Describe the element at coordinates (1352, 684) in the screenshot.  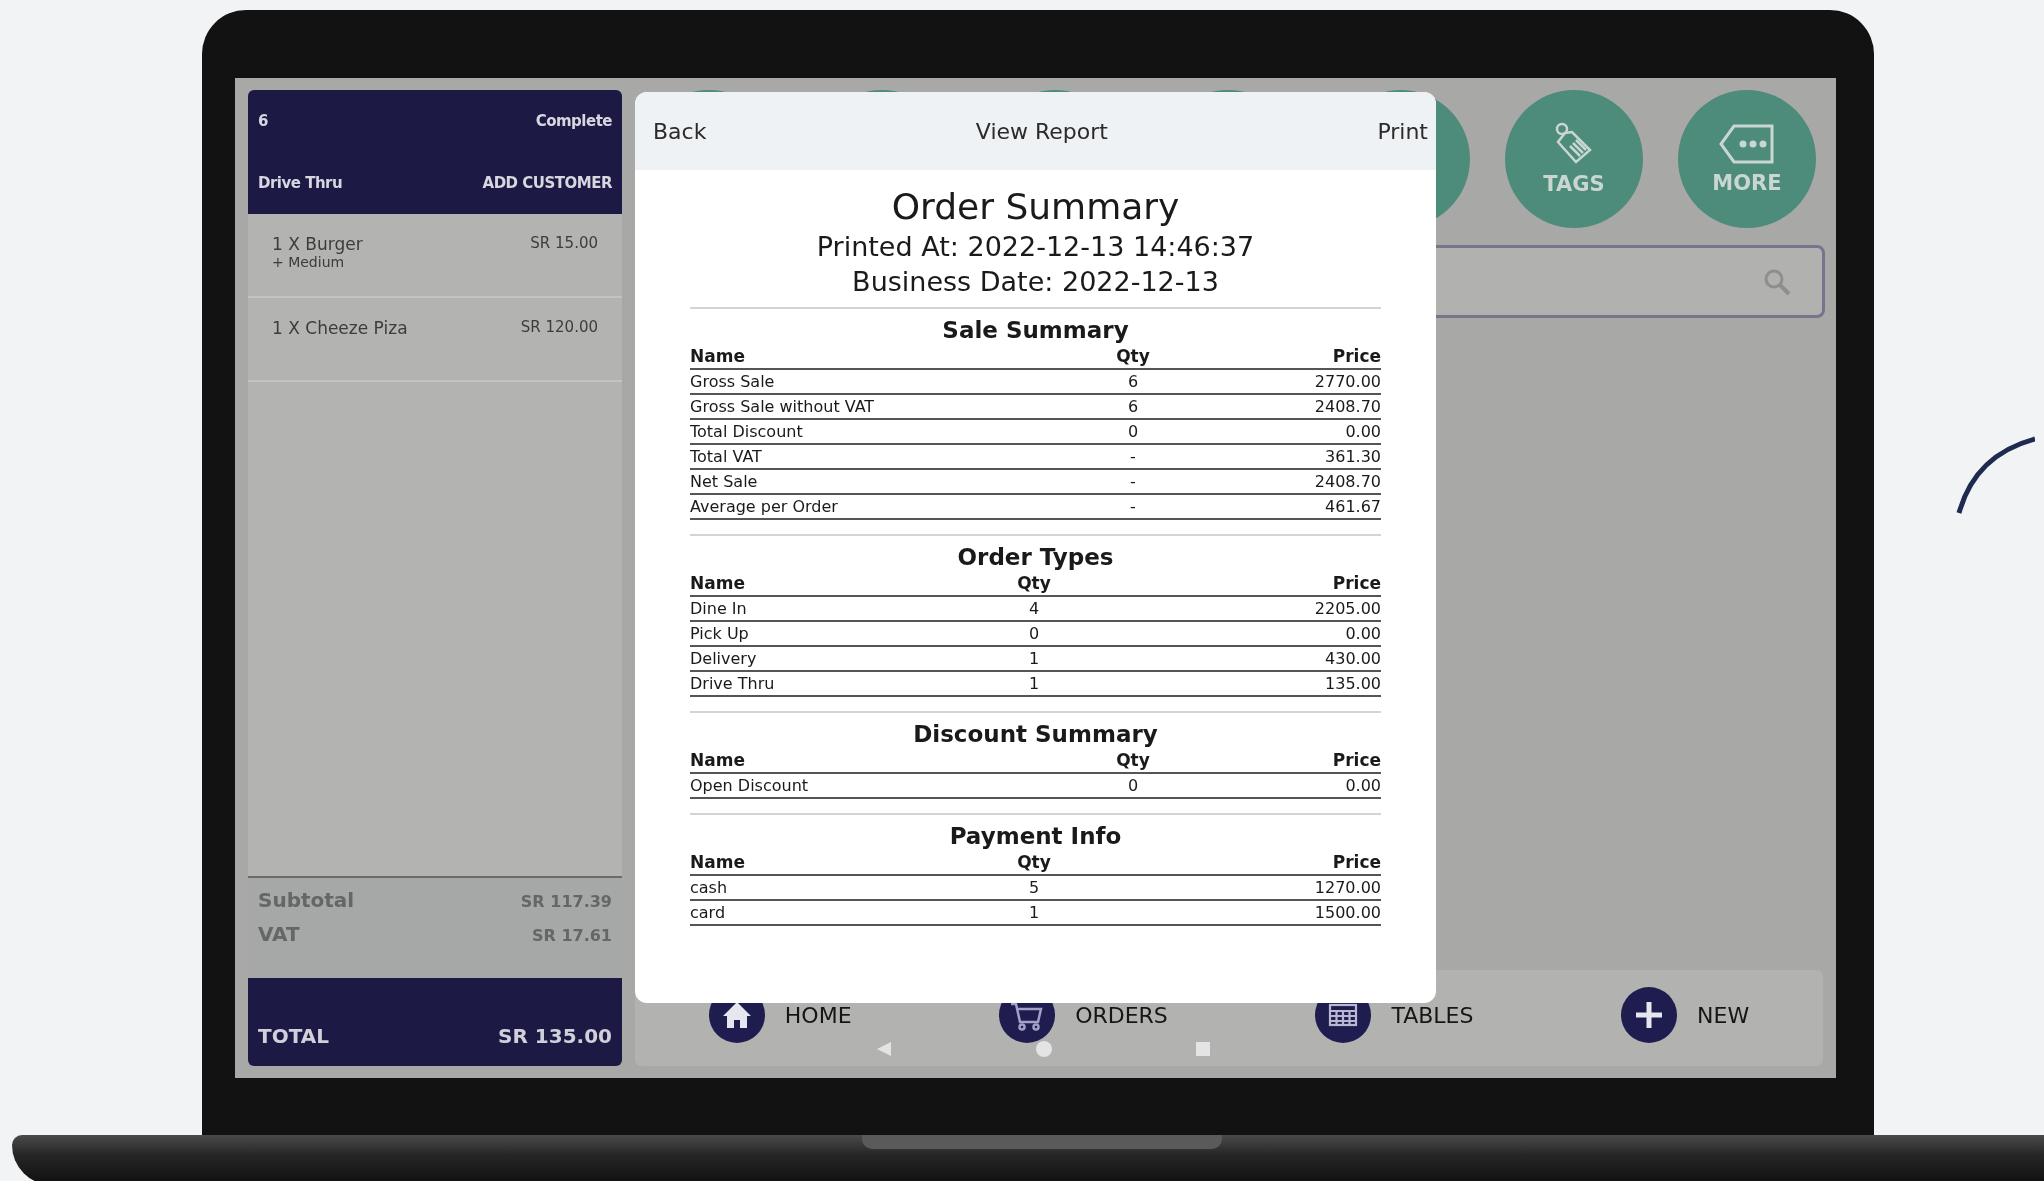
I see `table-cell-text: 135.00` at that location.